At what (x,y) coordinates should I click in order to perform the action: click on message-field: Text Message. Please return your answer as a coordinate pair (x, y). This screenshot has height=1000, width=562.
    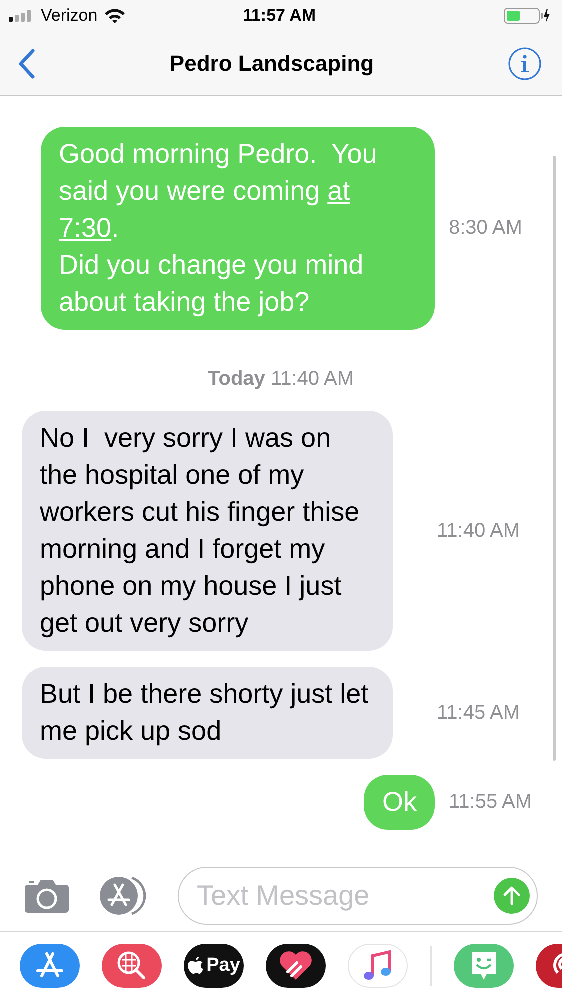
    Looking at the image, I should click on (358, 896).